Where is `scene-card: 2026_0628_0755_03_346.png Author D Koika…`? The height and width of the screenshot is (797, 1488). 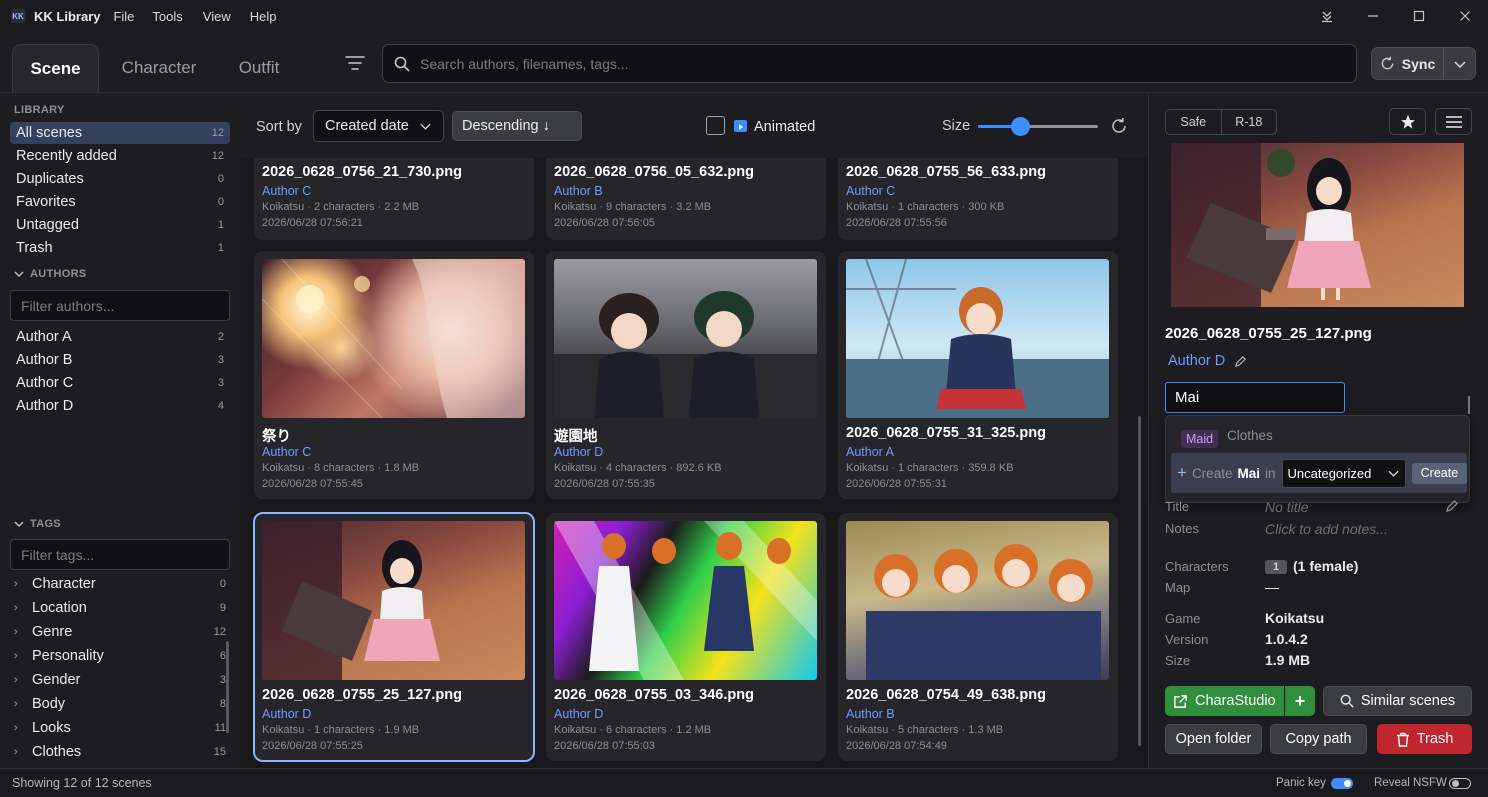
scene-card: 2026_0628_0755_03_346.png Author D Koika… is located at coordinates (686, 637).